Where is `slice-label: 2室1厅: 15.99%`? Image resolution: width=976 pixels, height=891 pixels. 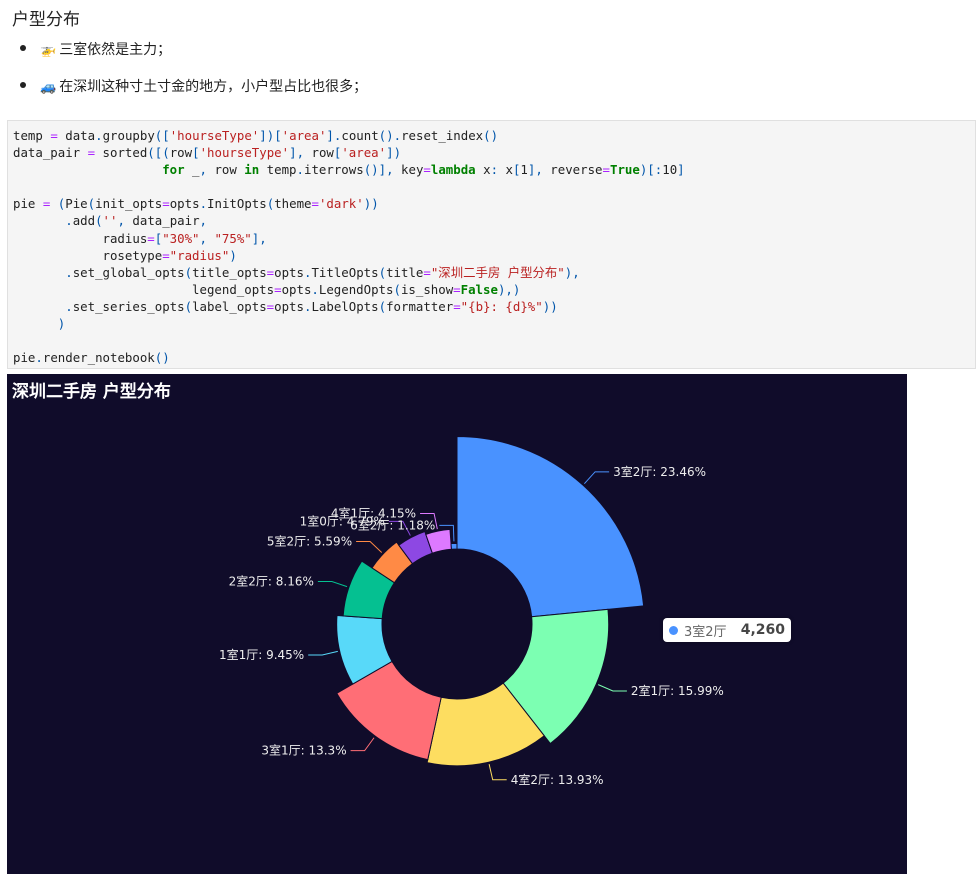
slice-label: 2室1厅: 15.99% is located at coordinates (677, 690).